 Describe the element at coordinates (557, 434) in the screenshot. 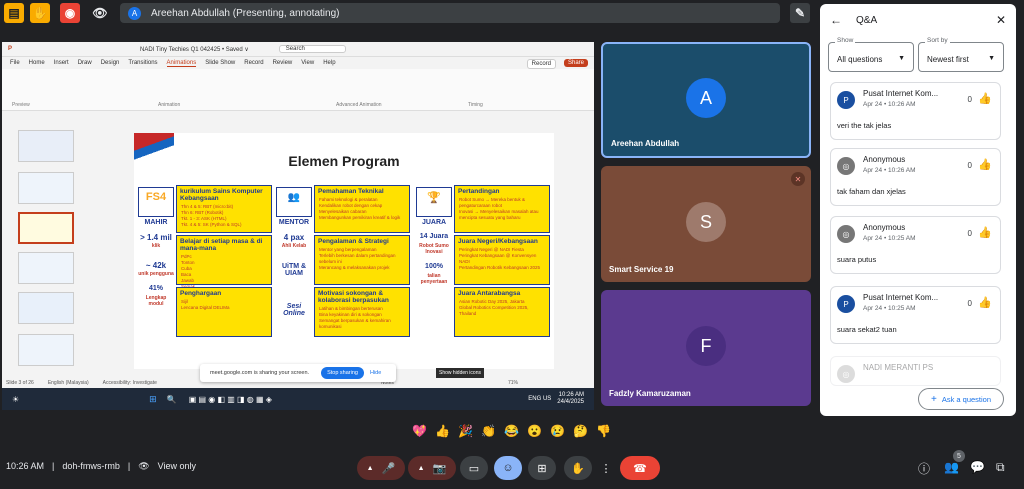

I see `reaction-emoji: 😢` at that location.